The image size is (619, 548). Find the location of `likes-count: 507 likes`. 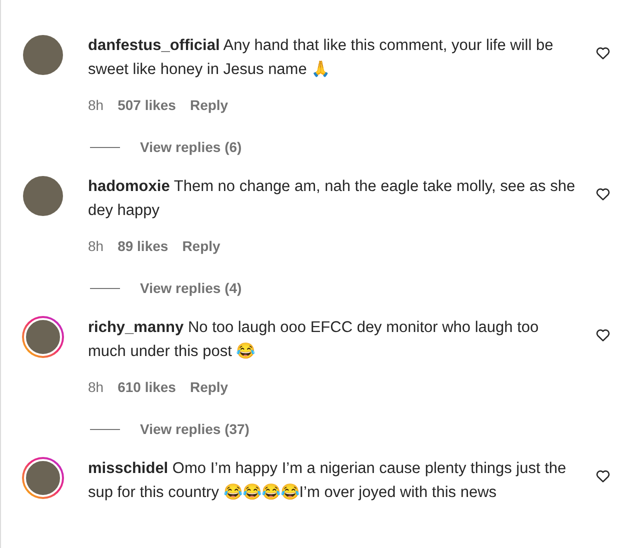

likes-count: 507 likes is located at coordinates (147, 105).